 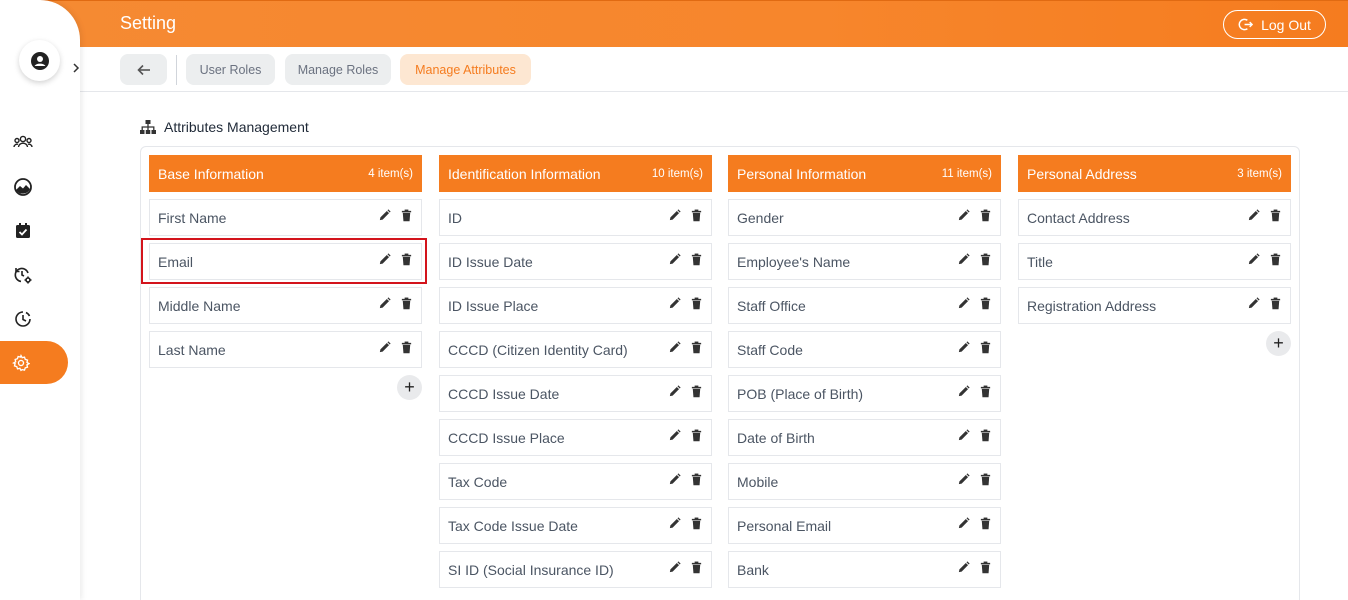 I want to click on attribute-item: Tax Code Issue Date, so click(x=575, y=525).